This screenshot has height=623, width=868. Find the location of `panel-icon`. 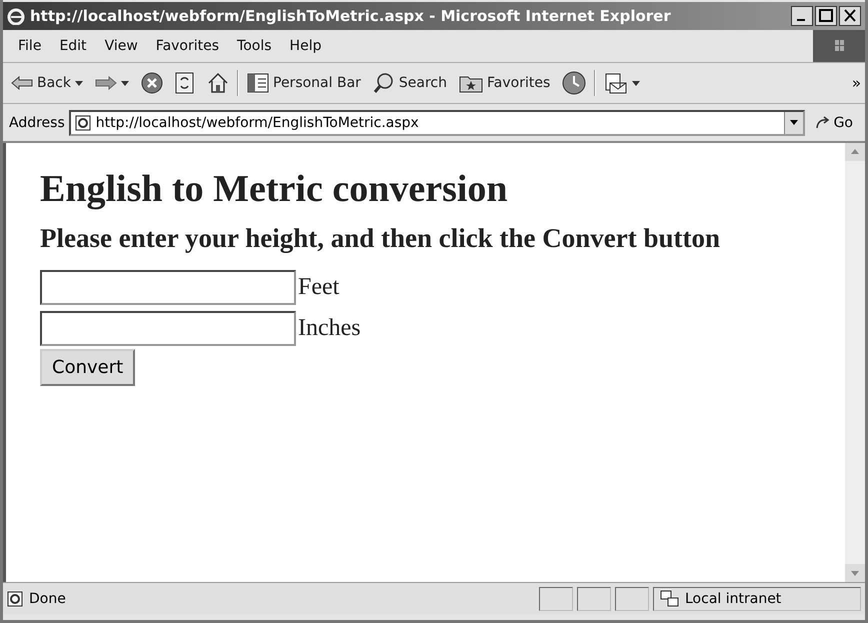

panel-icon is located at coordinates (258, 83).